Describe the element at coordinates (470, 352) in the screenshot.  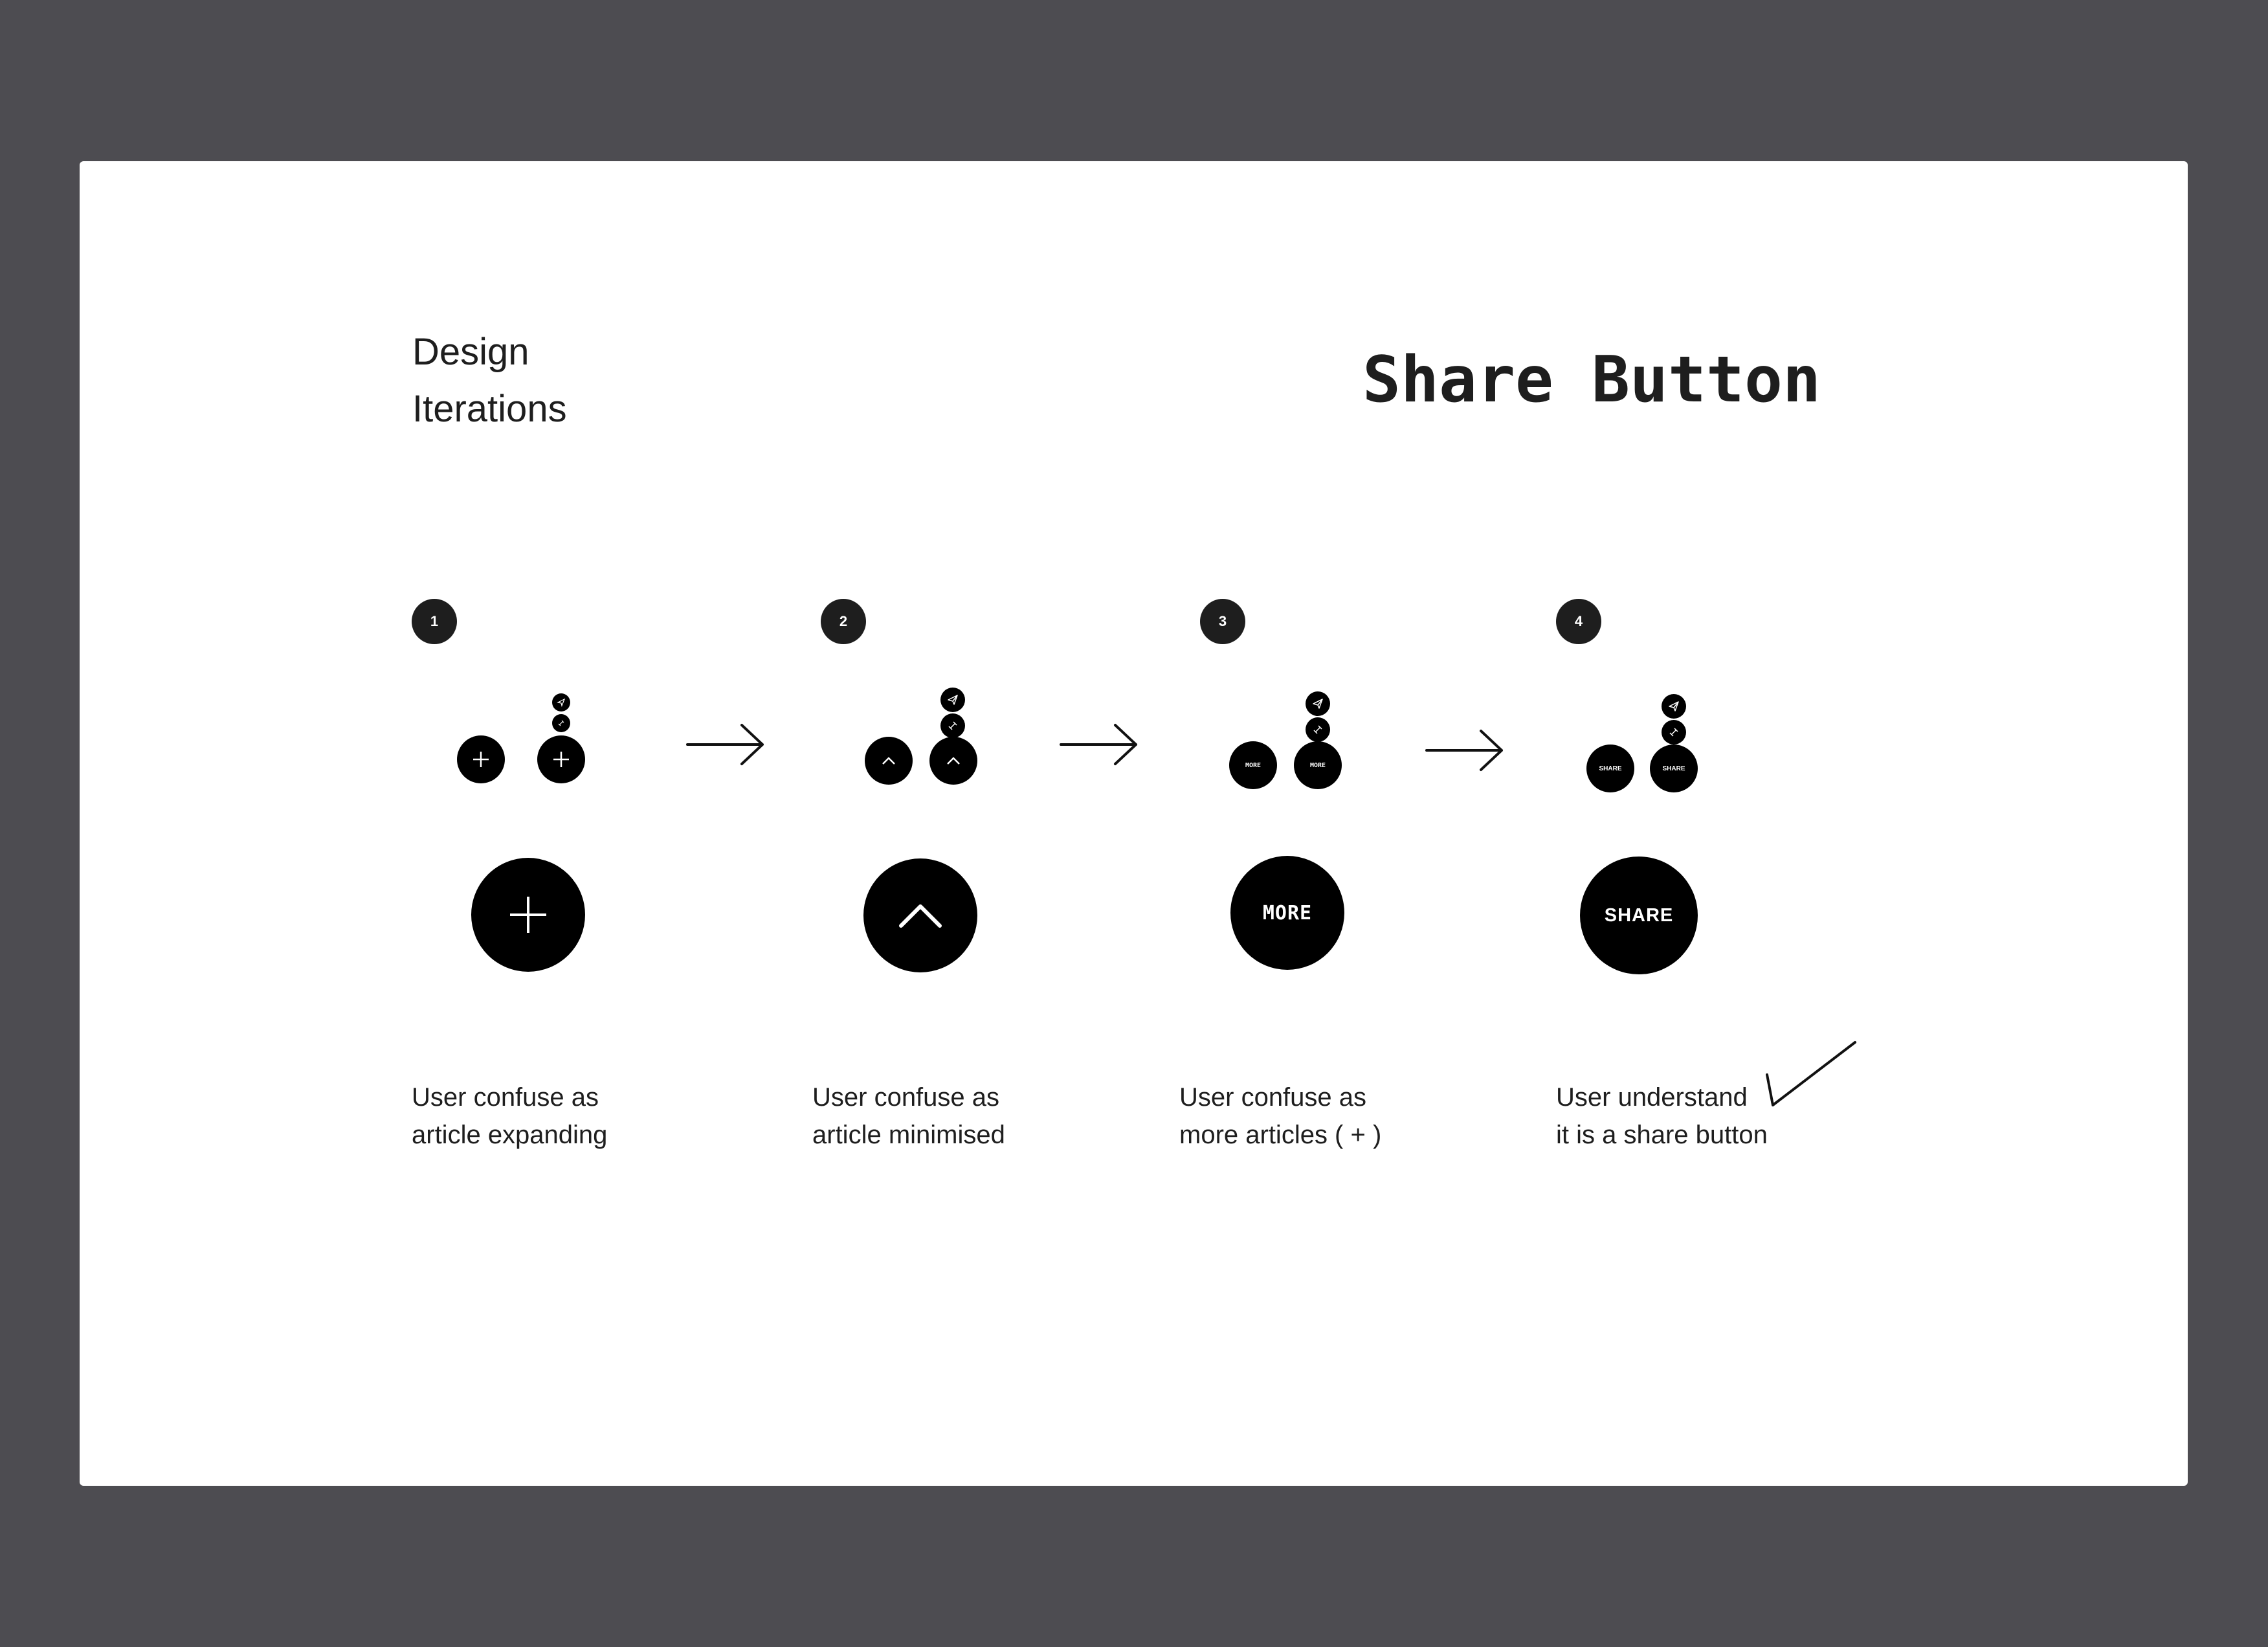
I see `heading-line-1: Design` at that location.